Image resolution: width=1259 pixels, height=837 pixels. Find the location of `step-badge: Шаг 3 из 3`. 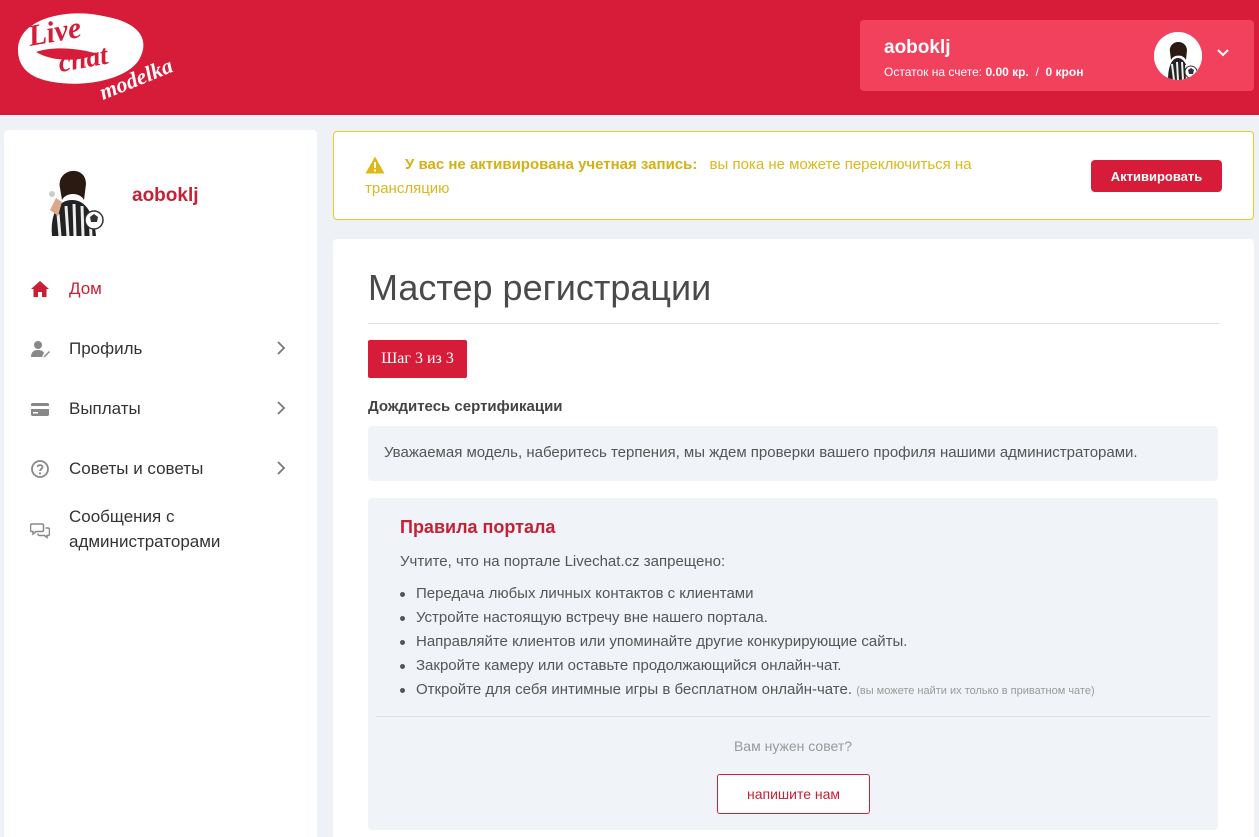

step-badge: Шаг 3 из 3 is located at coordinates (417, 359).